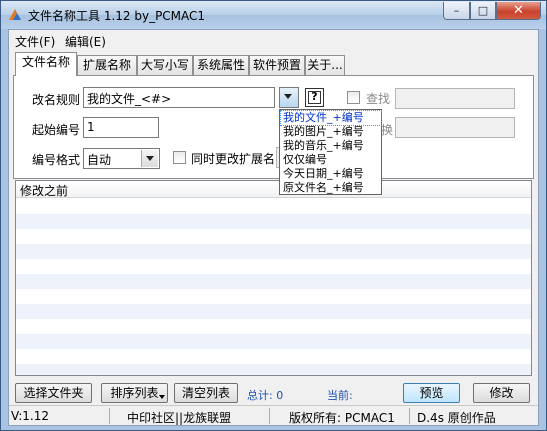  Describe the element at coordinates (15, 14) in the screenshot. I see `app-icon` at that location.